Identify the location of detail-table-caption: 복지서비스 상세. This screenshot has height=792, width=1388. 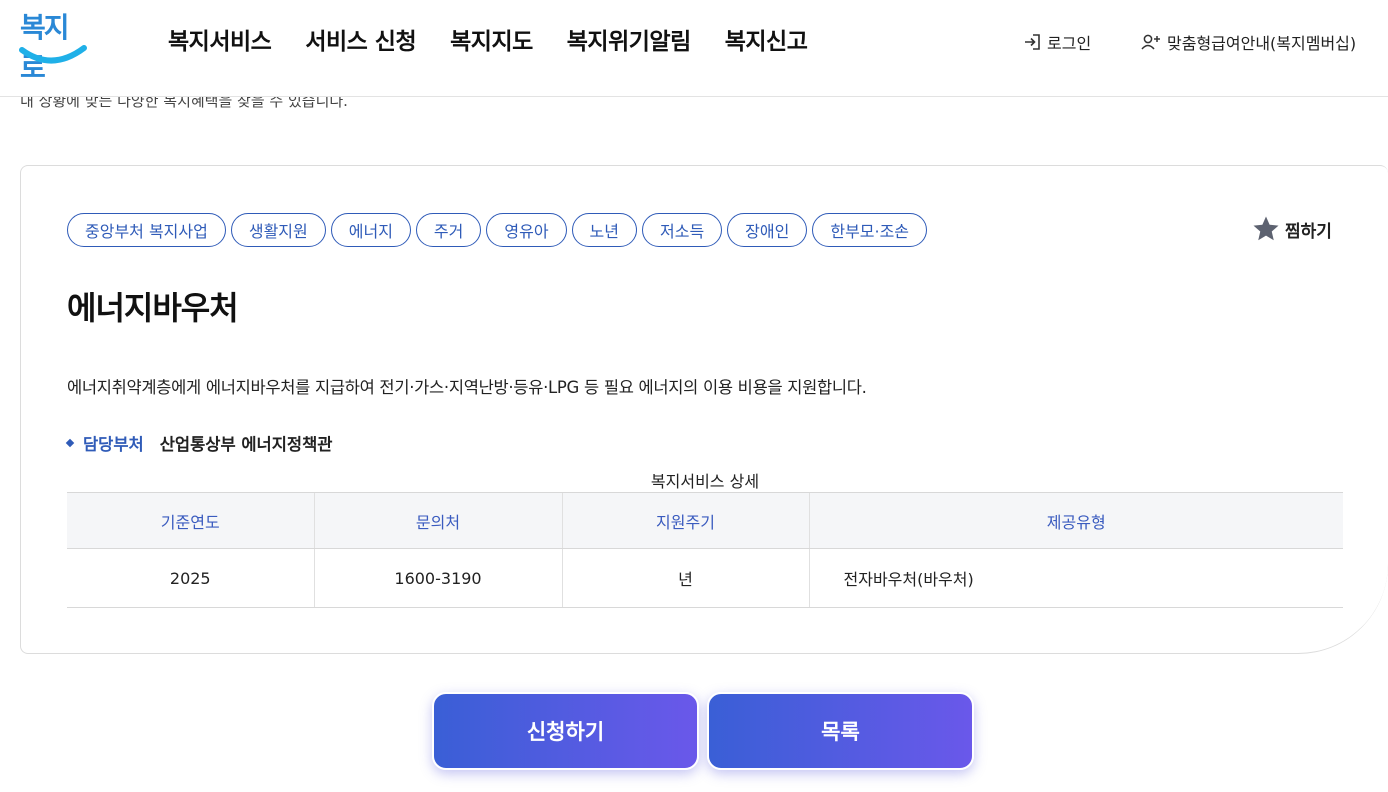
(705, 481).